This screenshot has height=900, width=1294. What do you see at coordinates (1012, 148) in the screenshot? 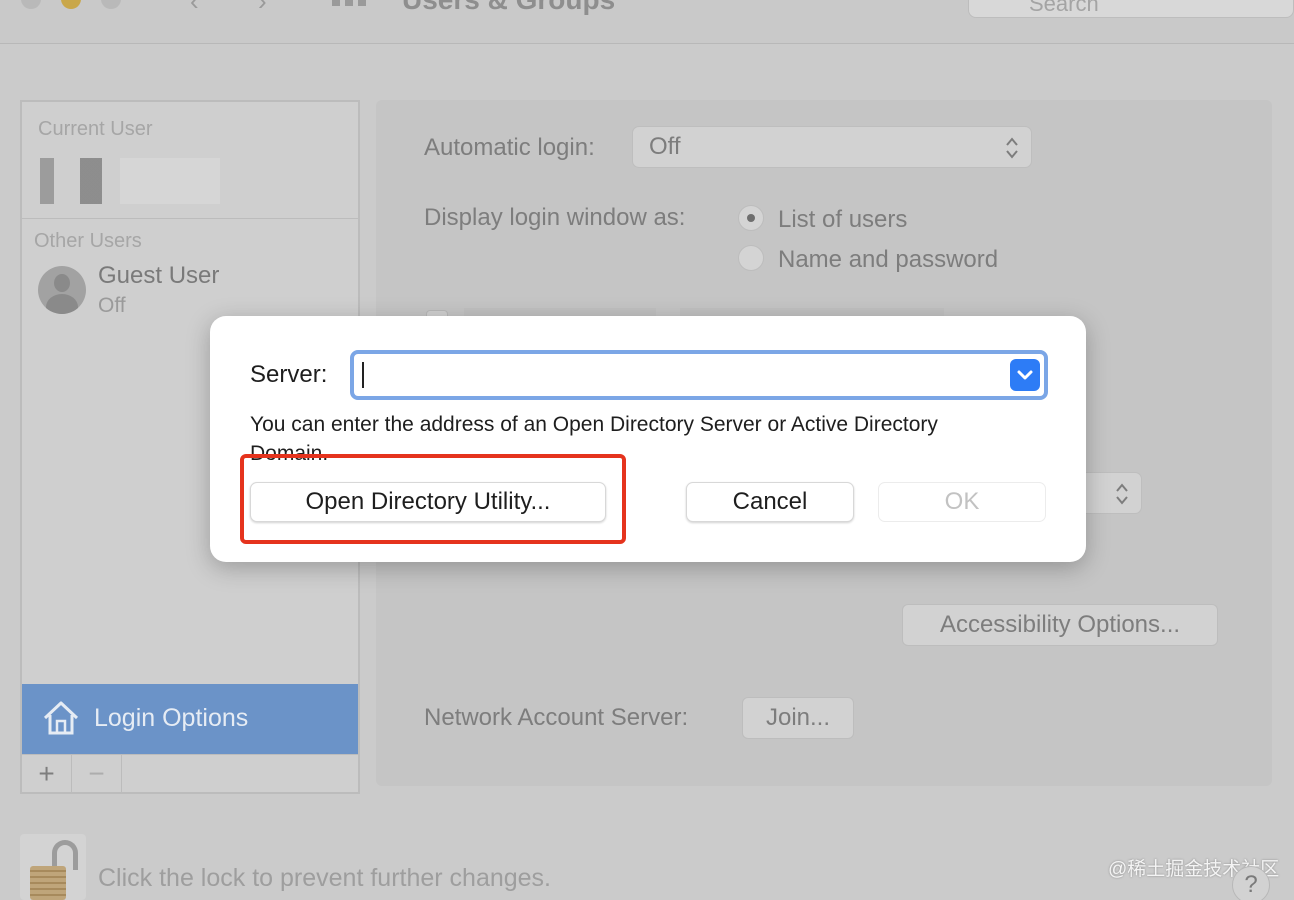
I see `updown-chevron-icon` at bounding box center [1012, 148].